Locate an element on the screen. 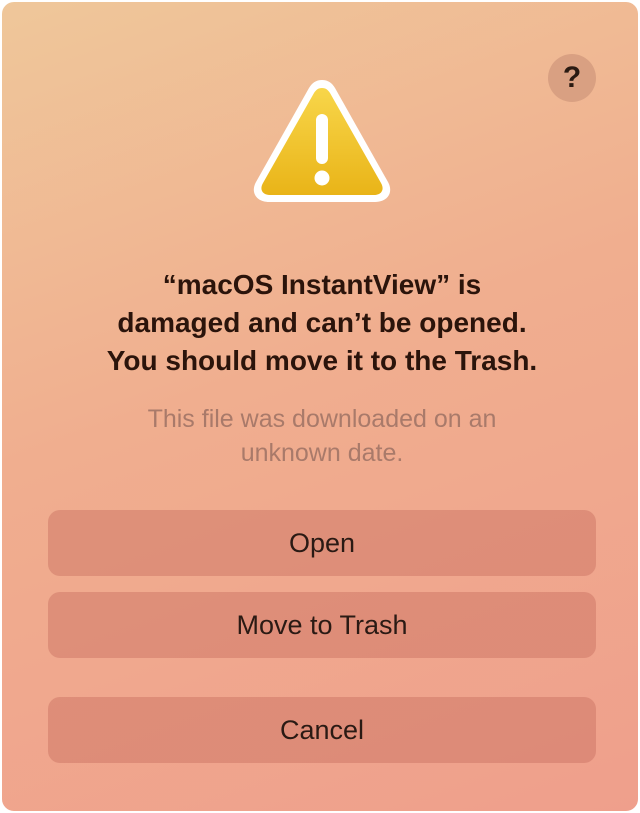 This screenshot has height=813, width=640. move-to-trash-button: Move to Trash is located at coordinates (322, 625).